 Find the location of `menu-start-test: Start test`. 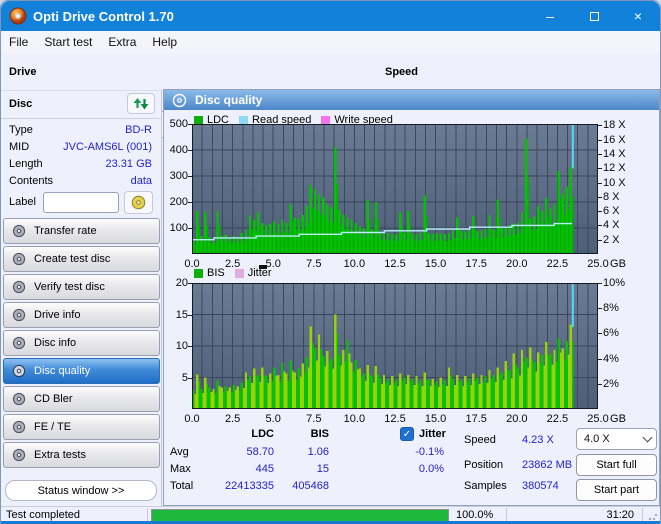

menu-start-test: Start test is located at coordinates (68, 42).